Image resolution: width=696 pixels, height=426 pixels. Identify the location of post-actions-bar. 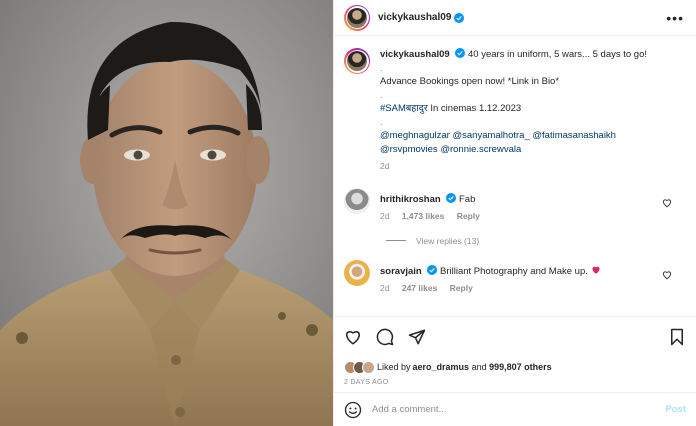
(515, 336).